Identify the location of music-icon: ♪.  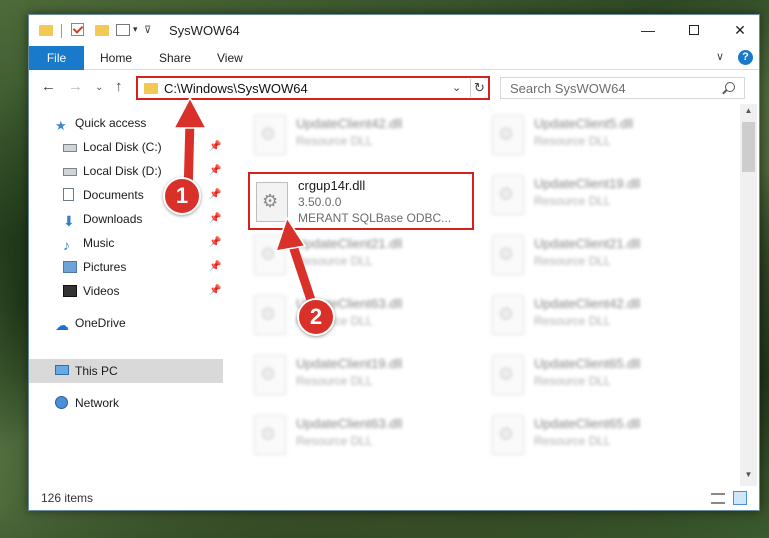
(66, 245).